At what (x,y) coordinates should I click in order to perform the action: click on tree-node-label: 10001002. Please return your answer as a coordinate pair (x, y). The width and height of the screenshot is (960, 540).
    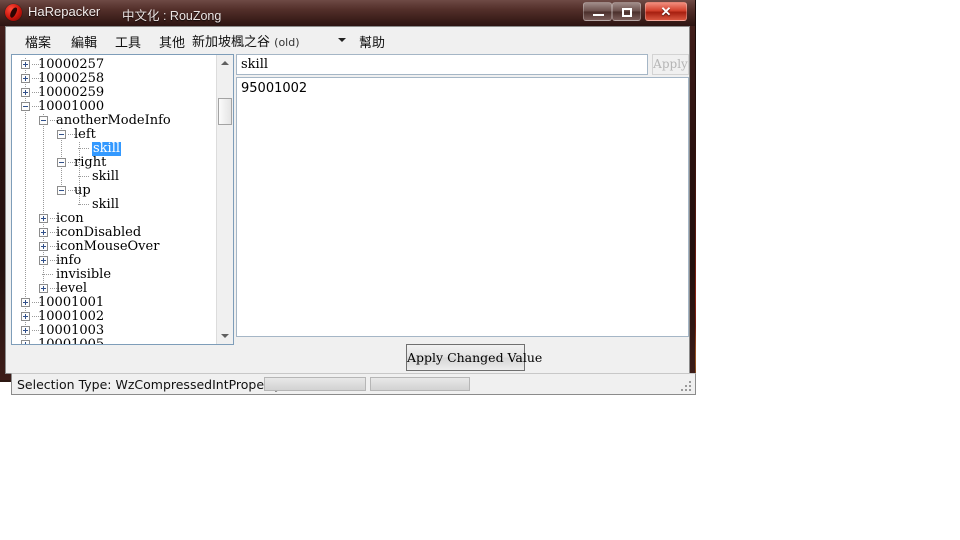
    Looking at the image, I should click on (71, 317).